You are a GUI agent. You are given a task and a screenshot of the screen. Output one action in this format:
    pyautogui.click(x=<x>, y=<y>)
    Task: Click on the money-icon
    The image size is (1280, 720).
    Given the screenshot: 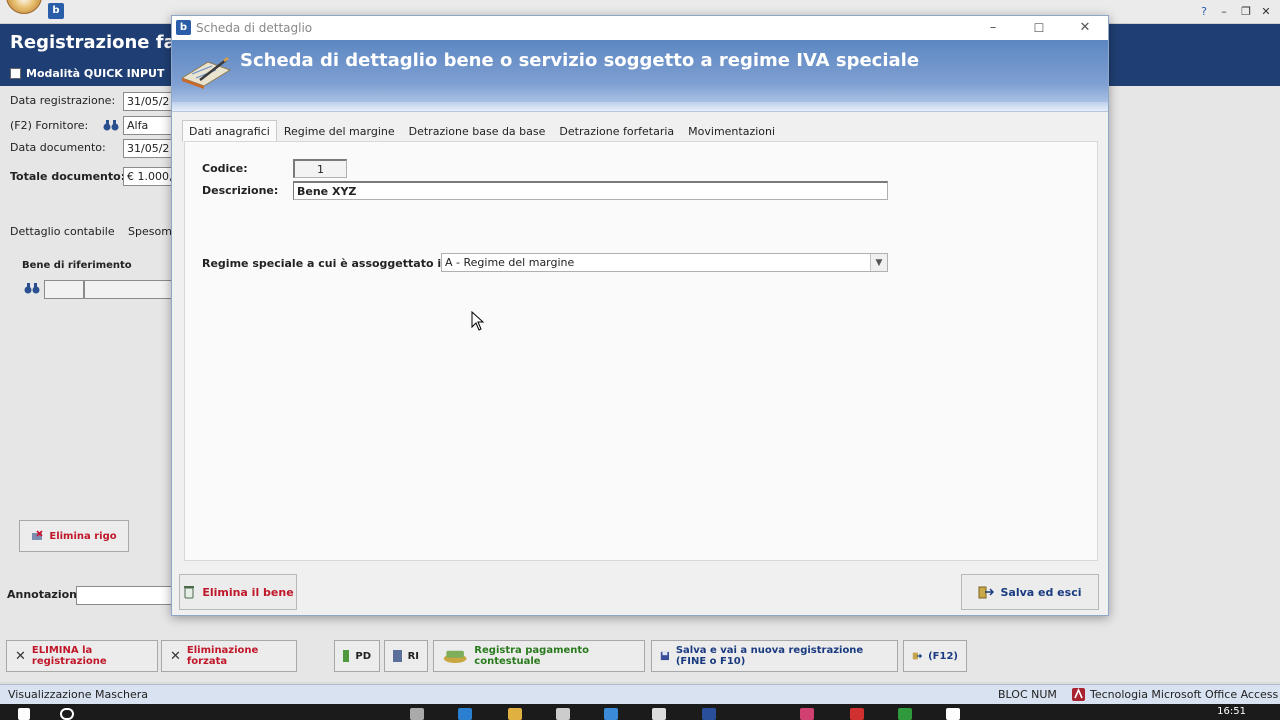 What is the action you would take?
    pyautogui.click(x=455, y=657)
    